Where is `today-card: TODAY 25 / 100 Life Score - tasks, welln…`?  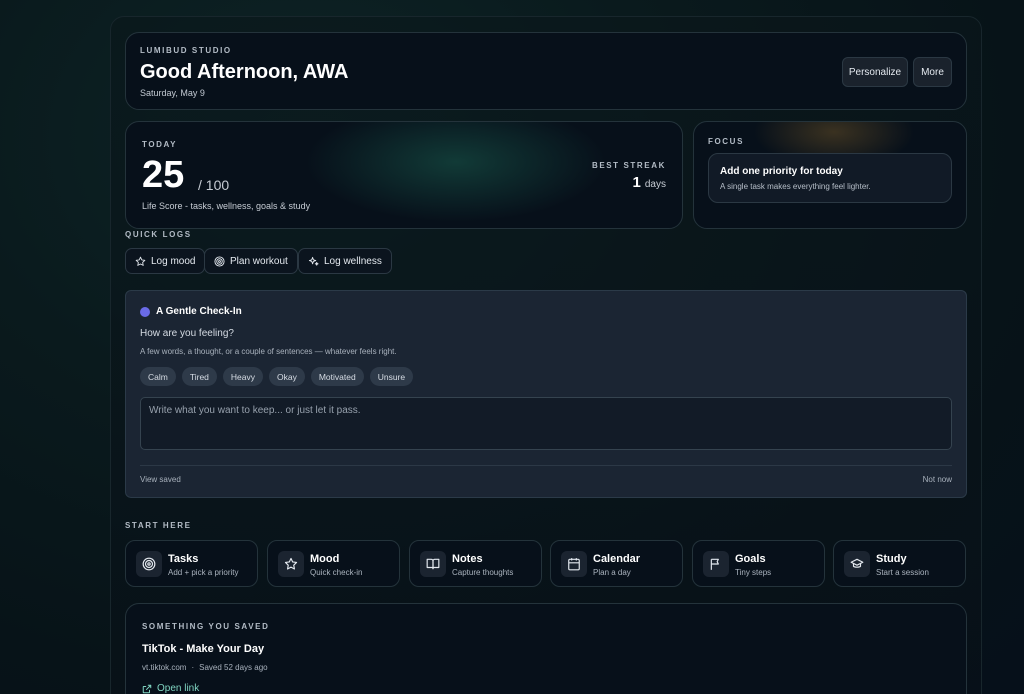 today-card: TODAY 25 / 100 Life Score - tasks, welln… is located at coordinates (404, 175).